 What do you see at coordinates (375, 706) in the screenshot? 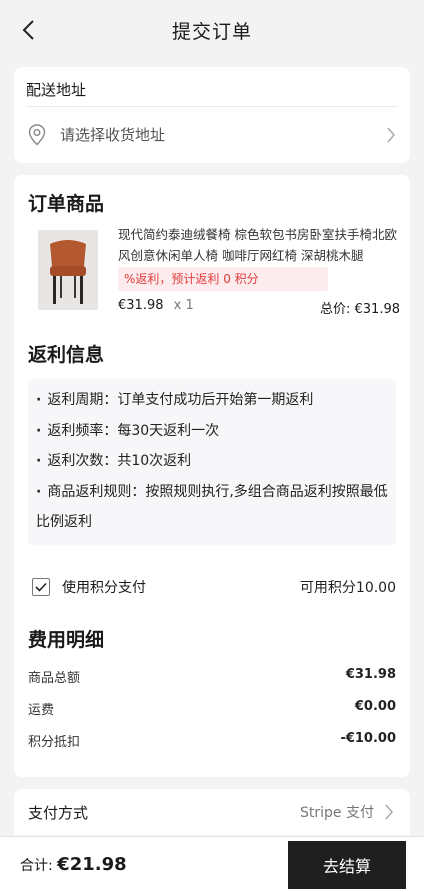
I see `fee-value: €0.00` at bounding box center [375, 706].